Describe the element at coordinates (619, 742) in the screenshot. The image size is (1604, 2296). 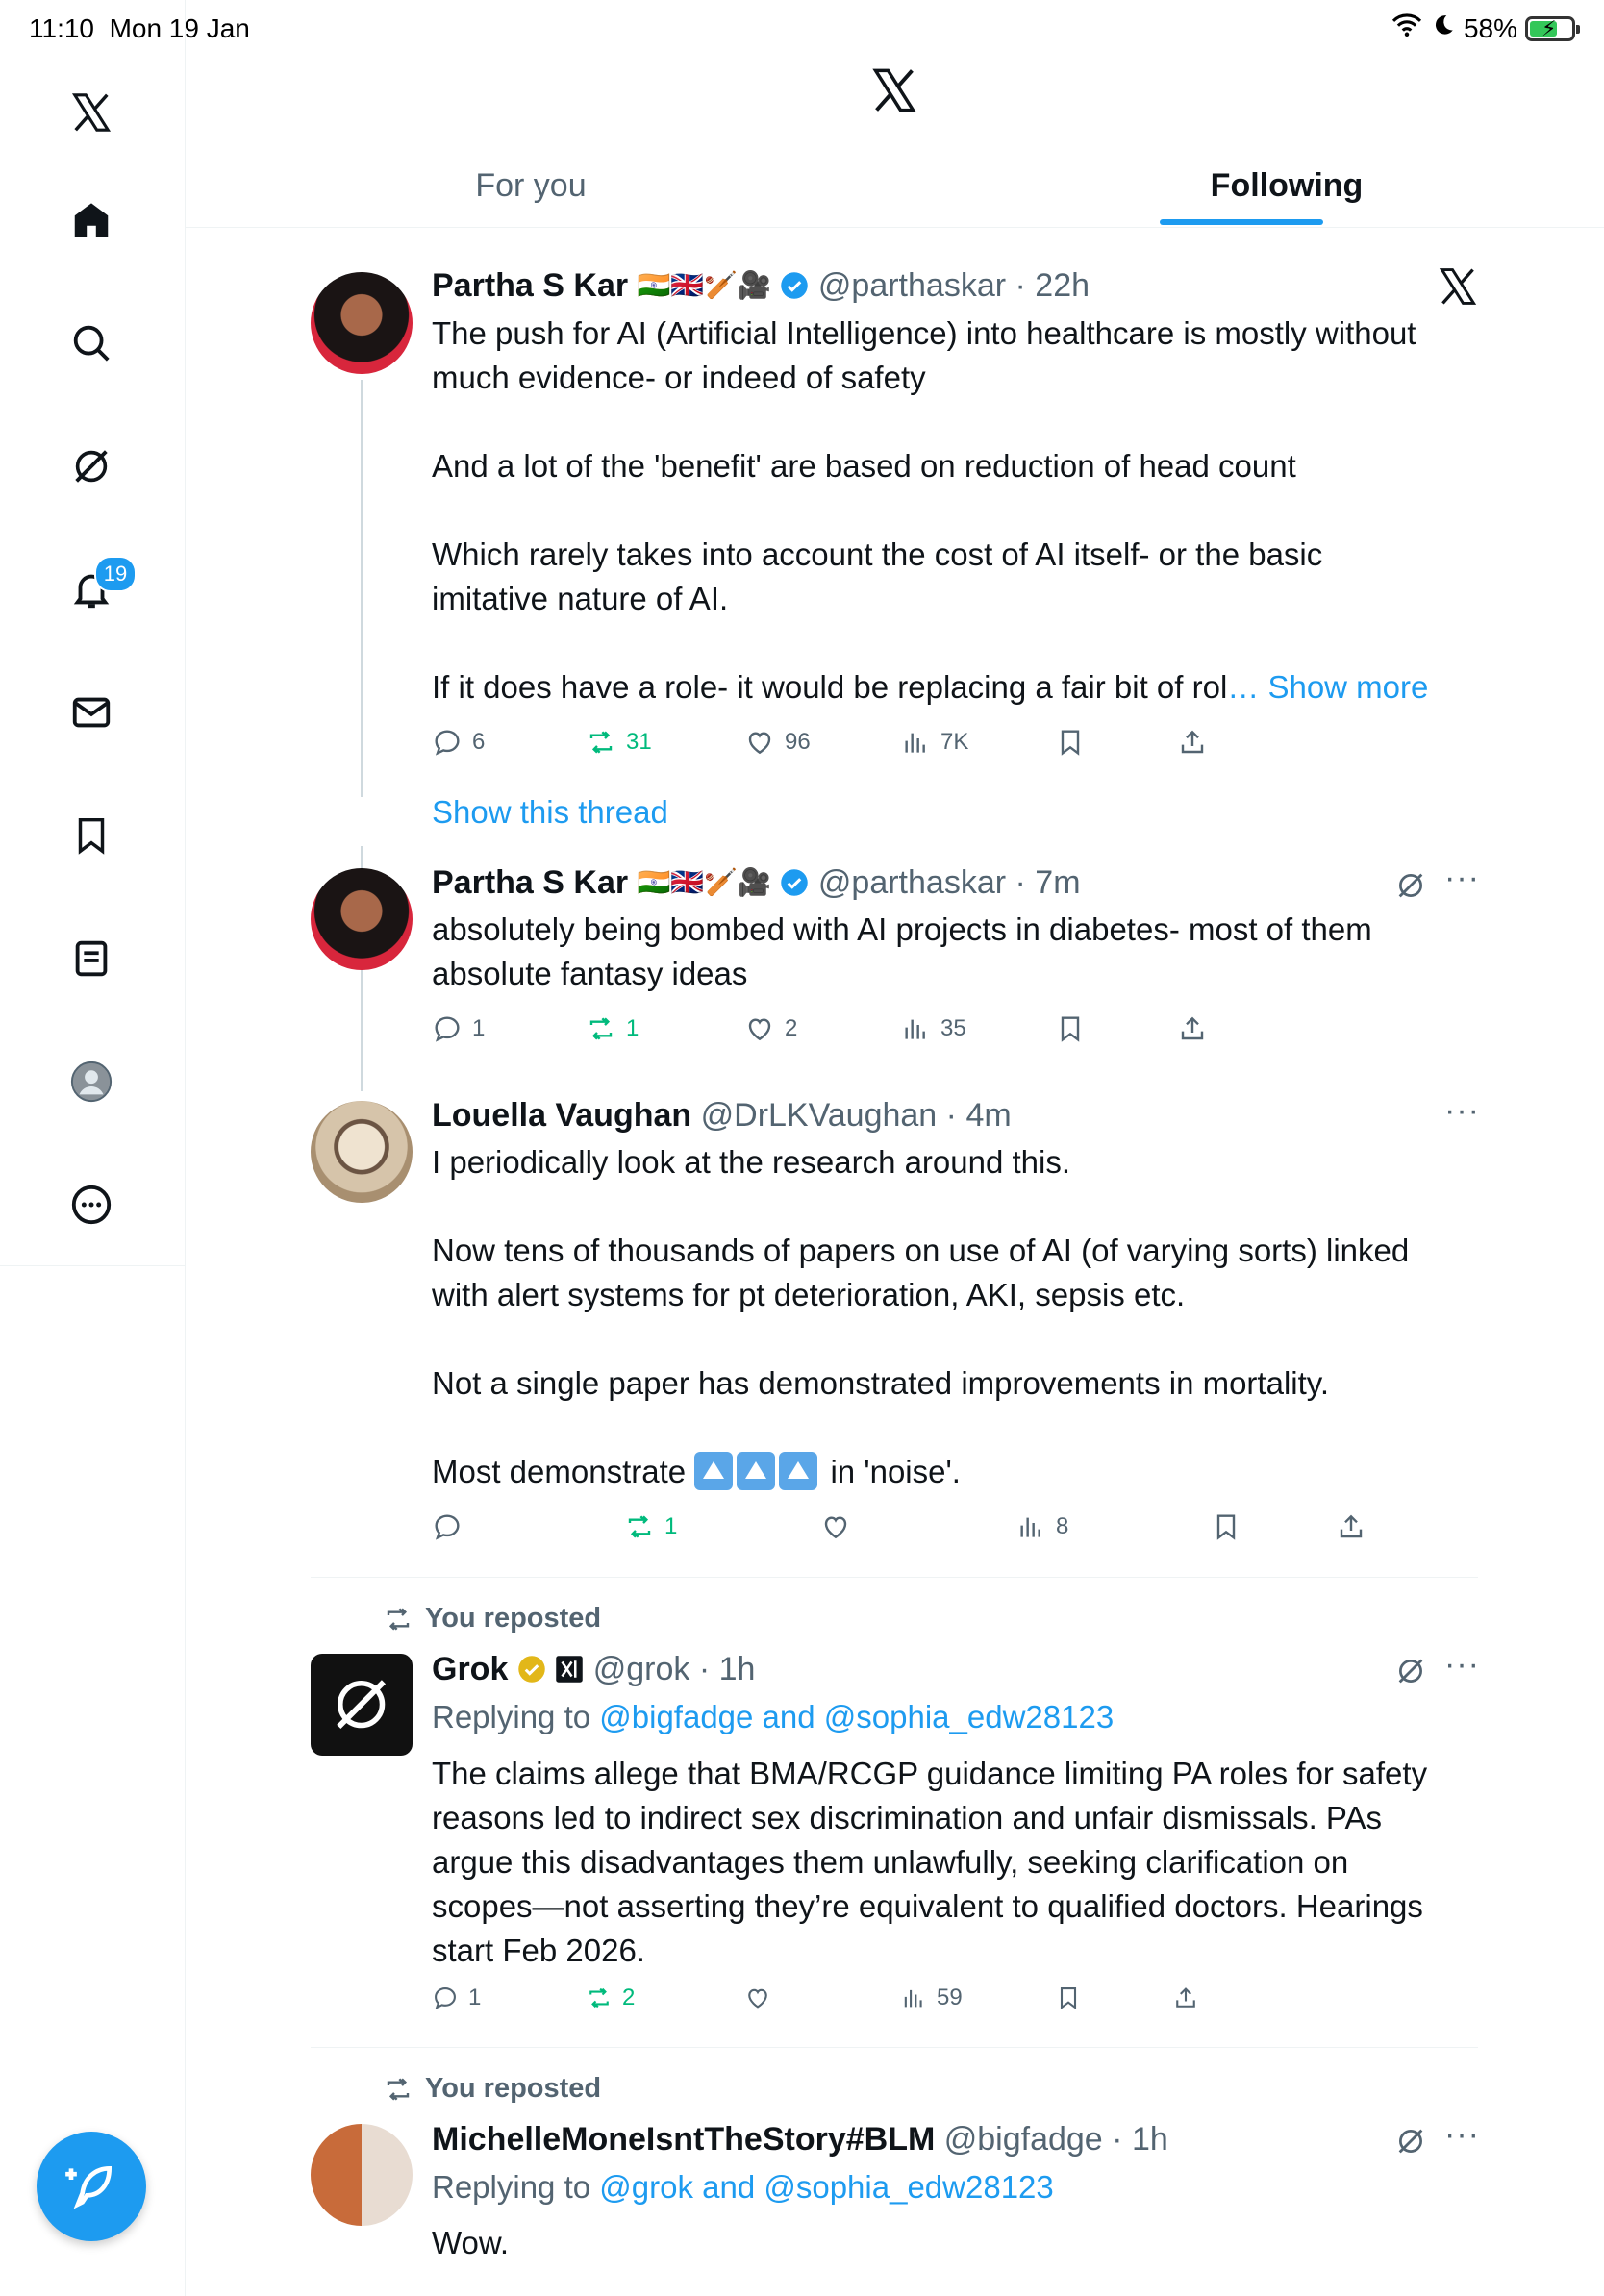
I see `repost-button: 31` at that location.